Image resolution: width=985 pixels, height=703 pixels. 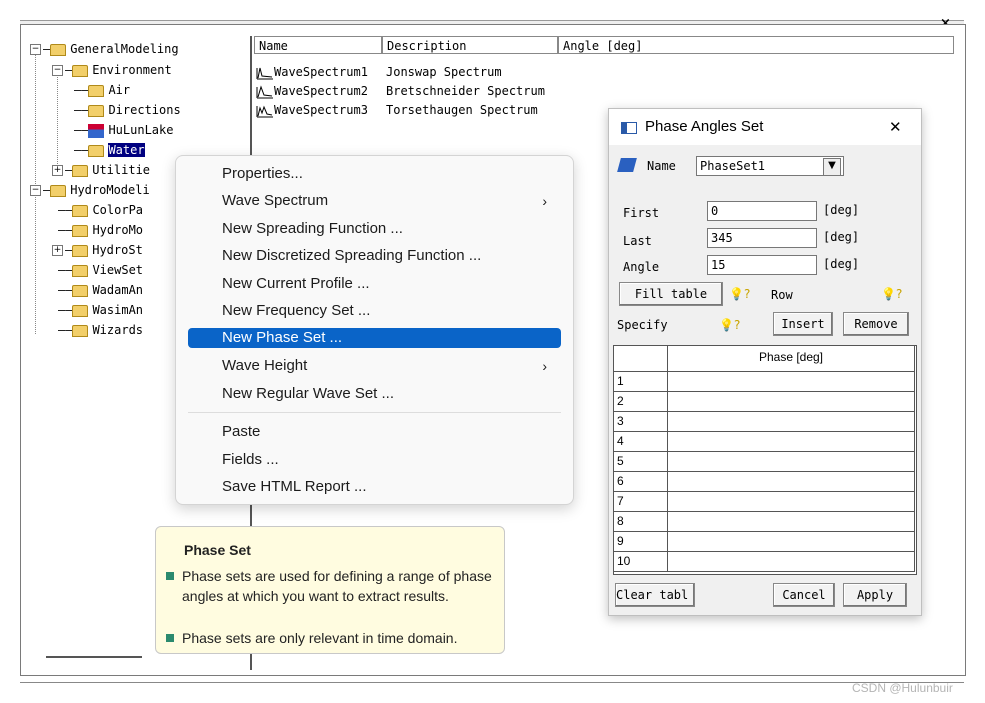 I want to click on table-row-header: 2, so click(x=641, y=402).